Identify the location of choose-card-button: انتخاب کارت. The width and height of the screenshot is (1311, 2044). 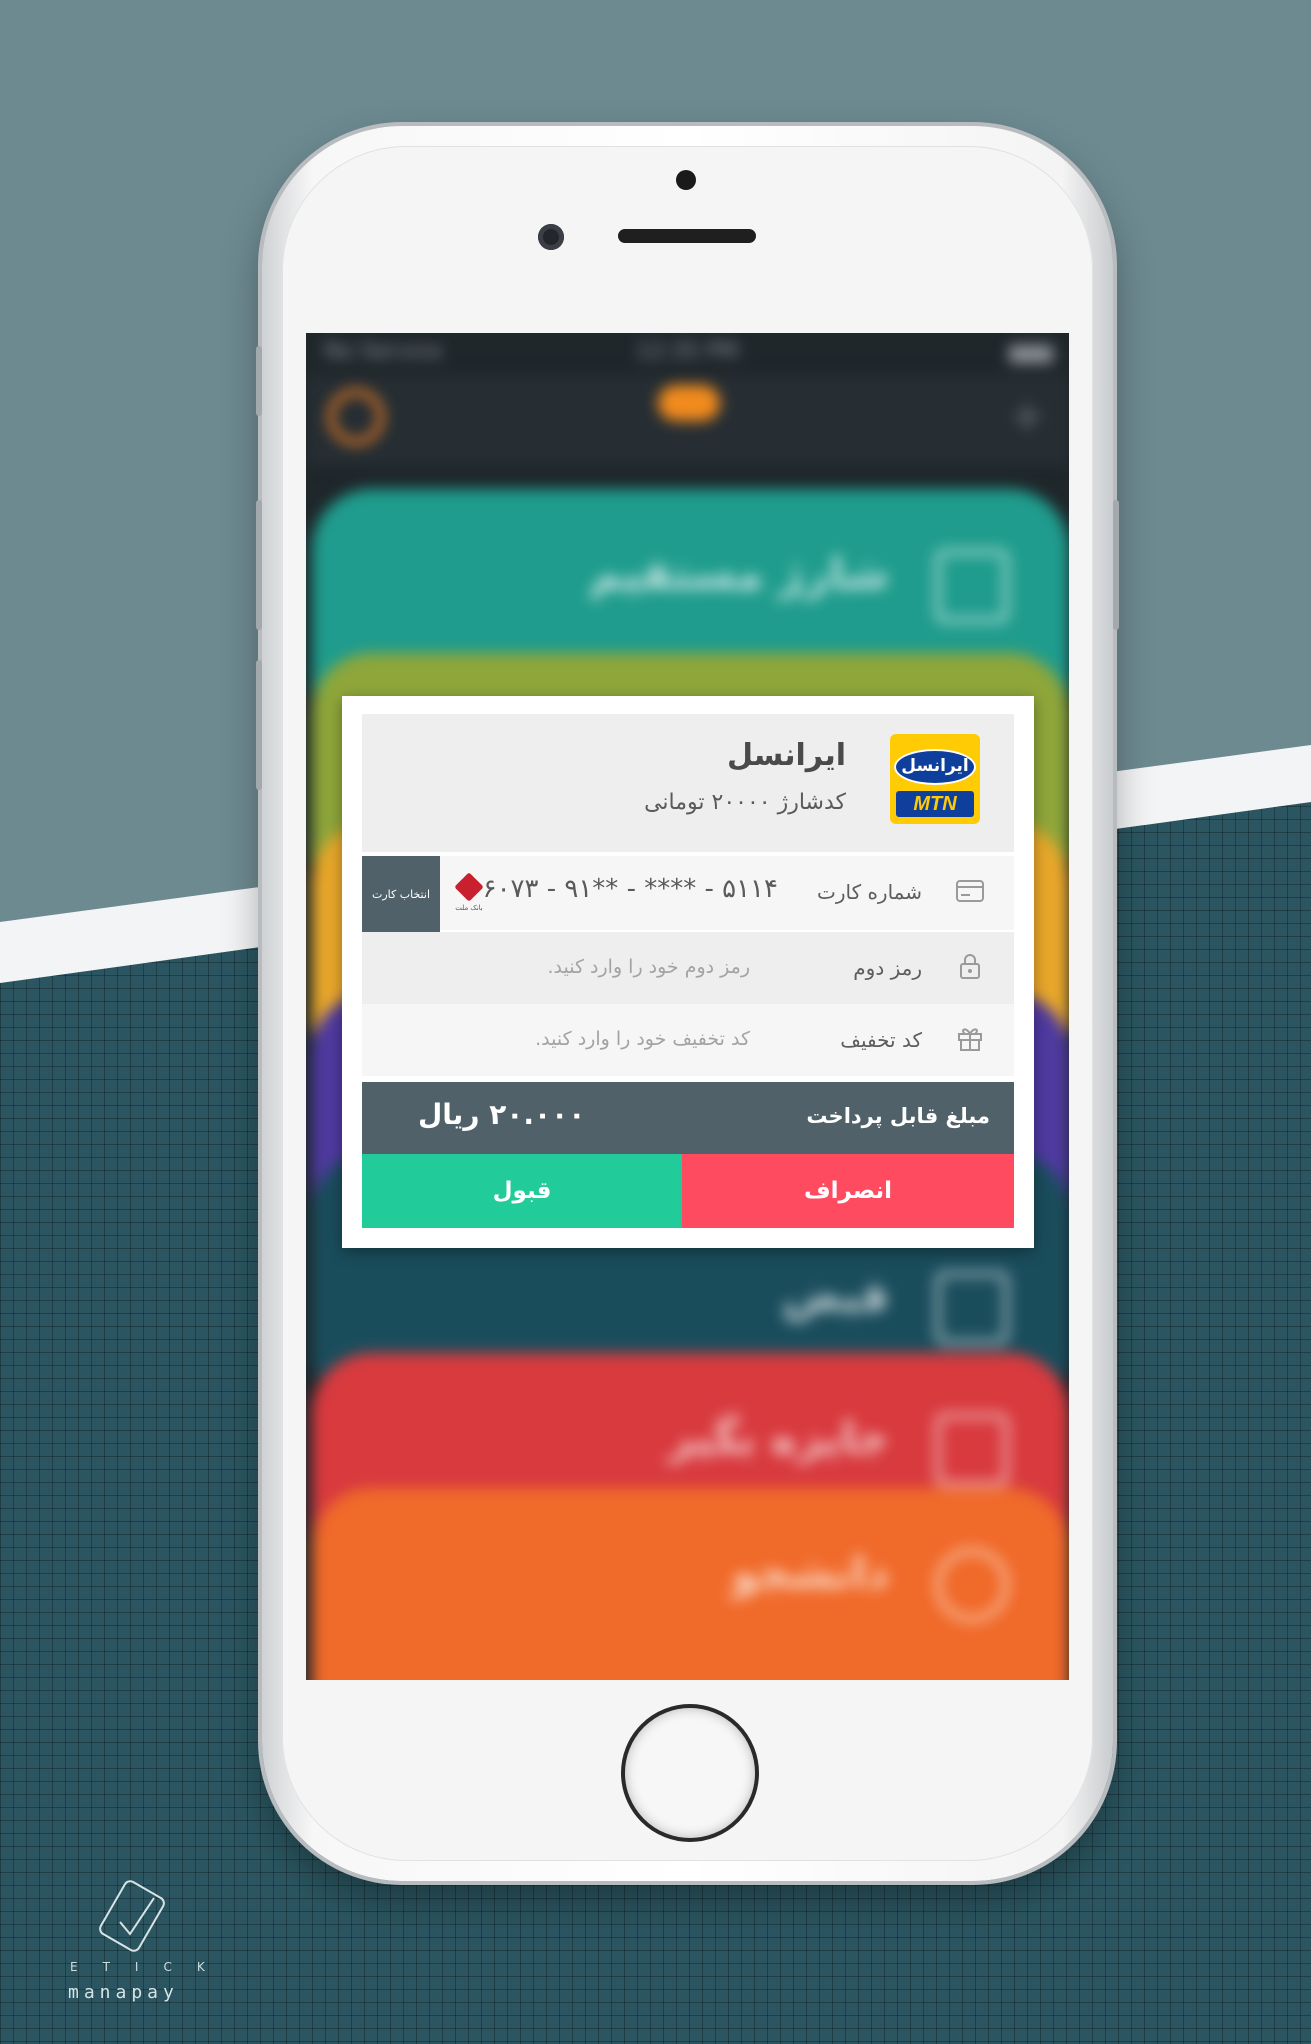
(401, 901).